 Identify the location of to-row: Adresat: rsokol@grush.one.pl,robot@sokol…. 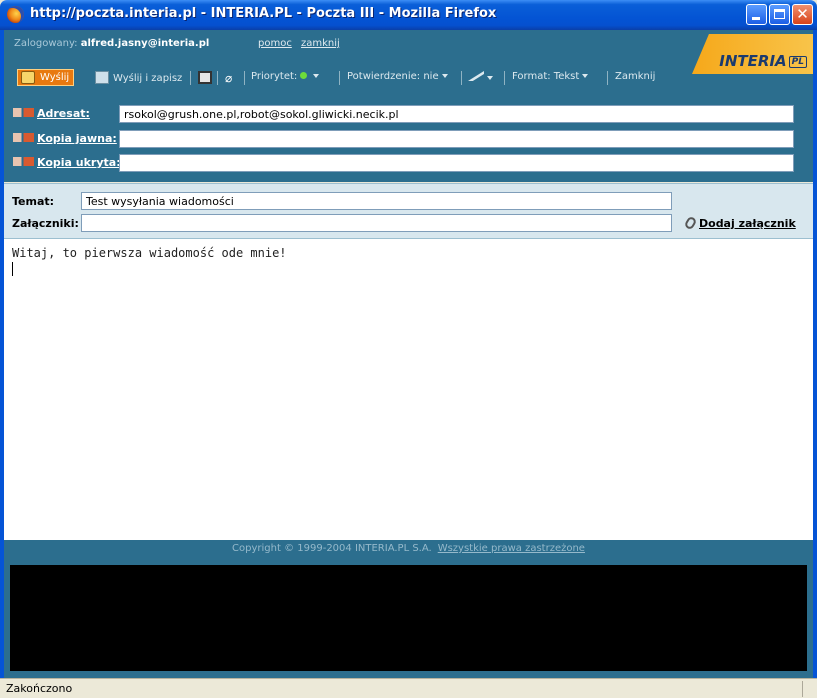
(408, 114).